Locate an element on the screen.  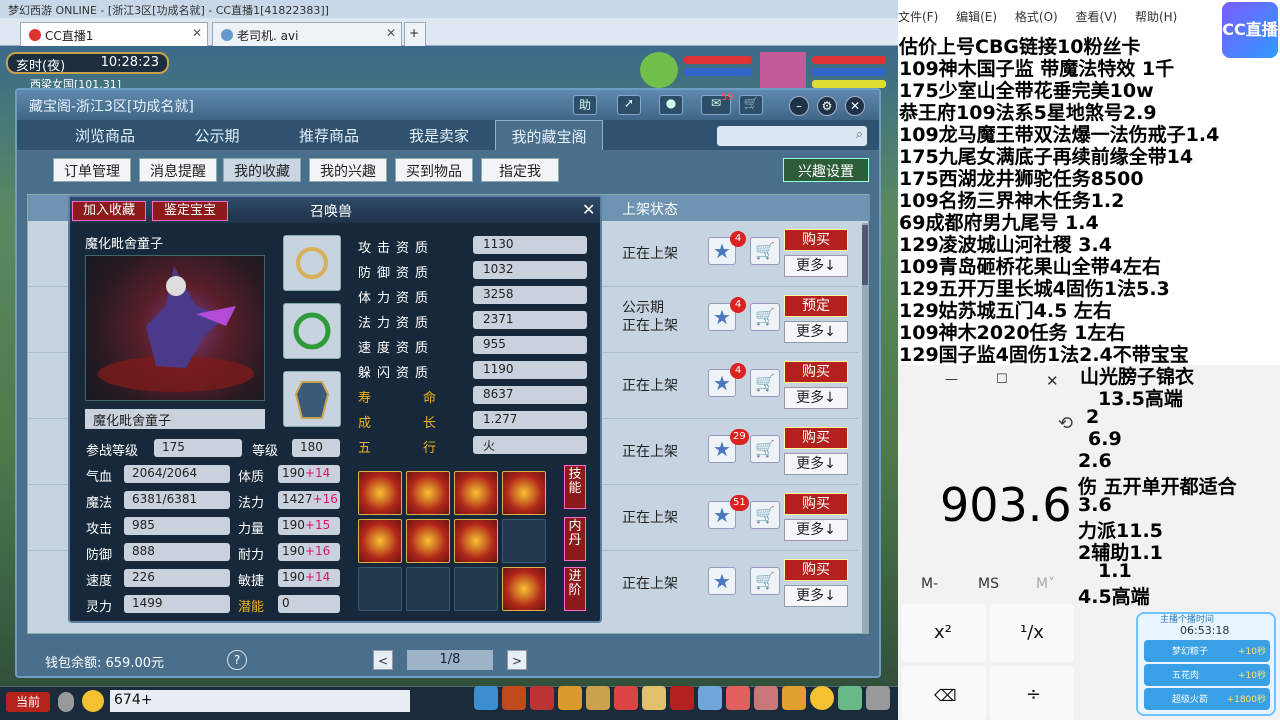
reciprocal-button: ¹/x is located at coordinates (1032, 633).